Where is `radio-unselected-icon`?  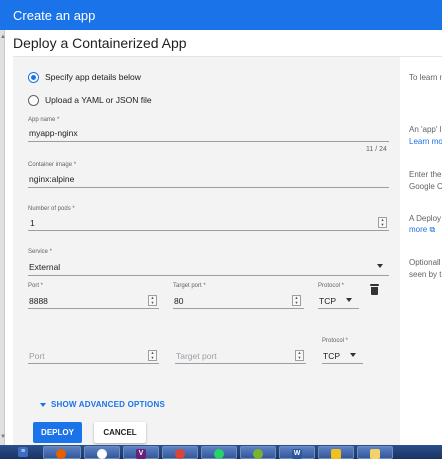
radio-unselected-icon is located at coordinates (33, 100).